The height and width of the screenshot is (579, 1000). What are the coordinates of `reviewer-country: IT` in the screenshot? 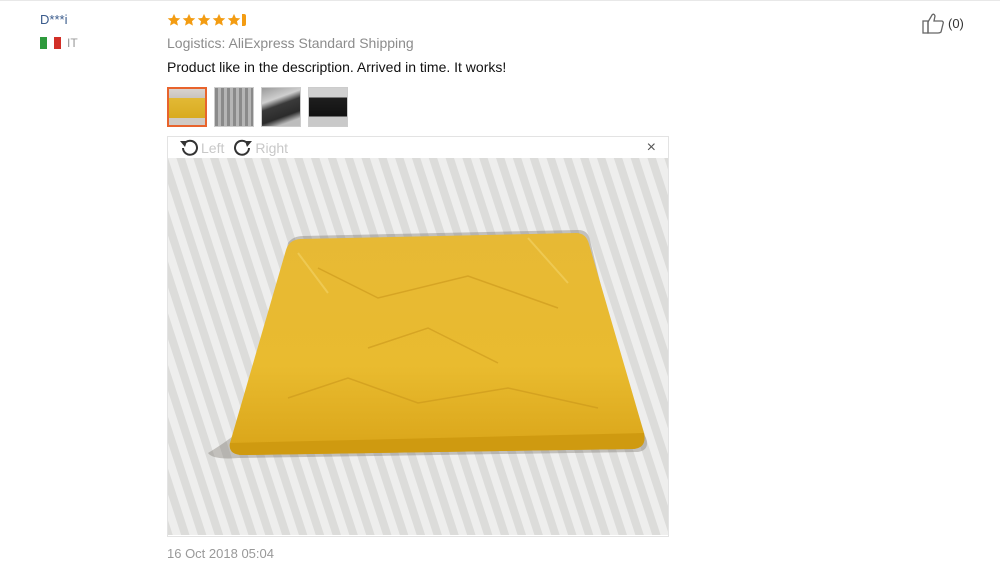 It's located at (59, 43).